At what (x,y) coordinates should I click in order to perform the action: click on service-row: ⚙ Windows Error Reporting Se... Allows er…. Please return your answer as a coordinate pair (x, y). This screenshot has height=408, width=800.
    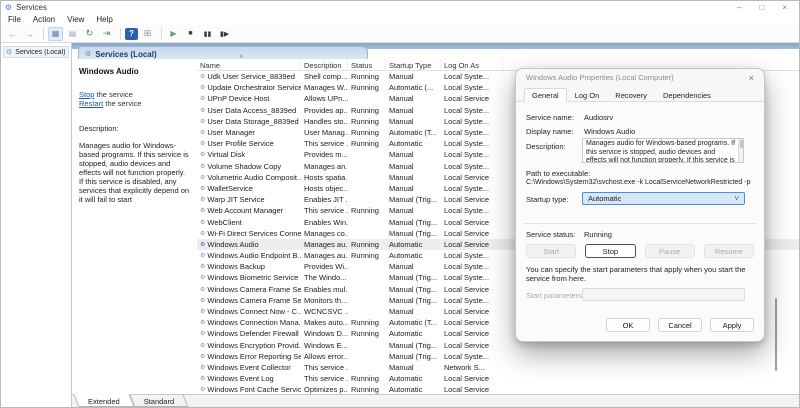
    Looking at the image, I should click on (498, 356).